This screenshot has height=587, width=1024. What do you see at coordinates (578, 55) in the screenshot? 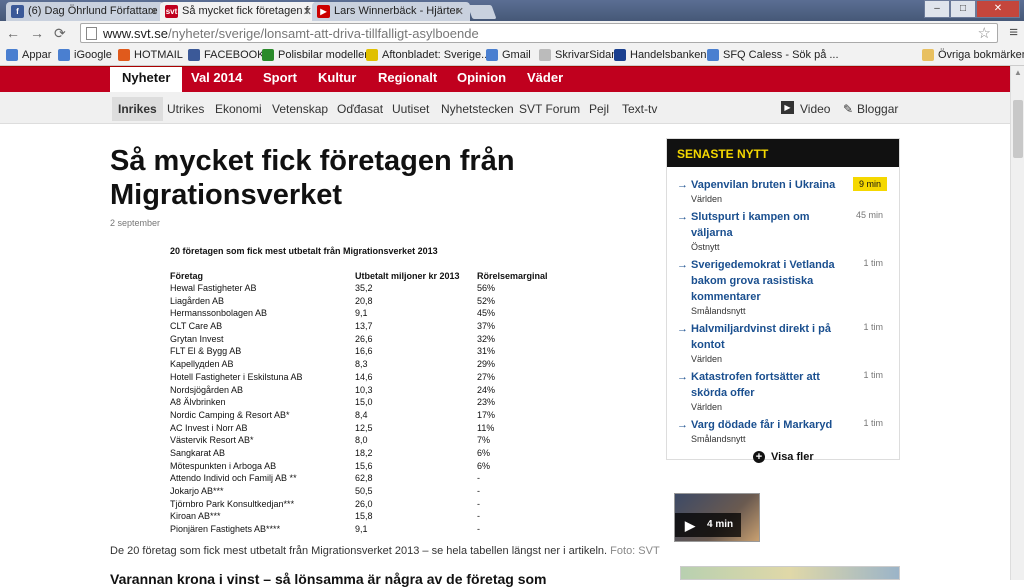
I see `bookmark-skrivarsidan: SkrivarSidan` at bounding box center [578, 55].